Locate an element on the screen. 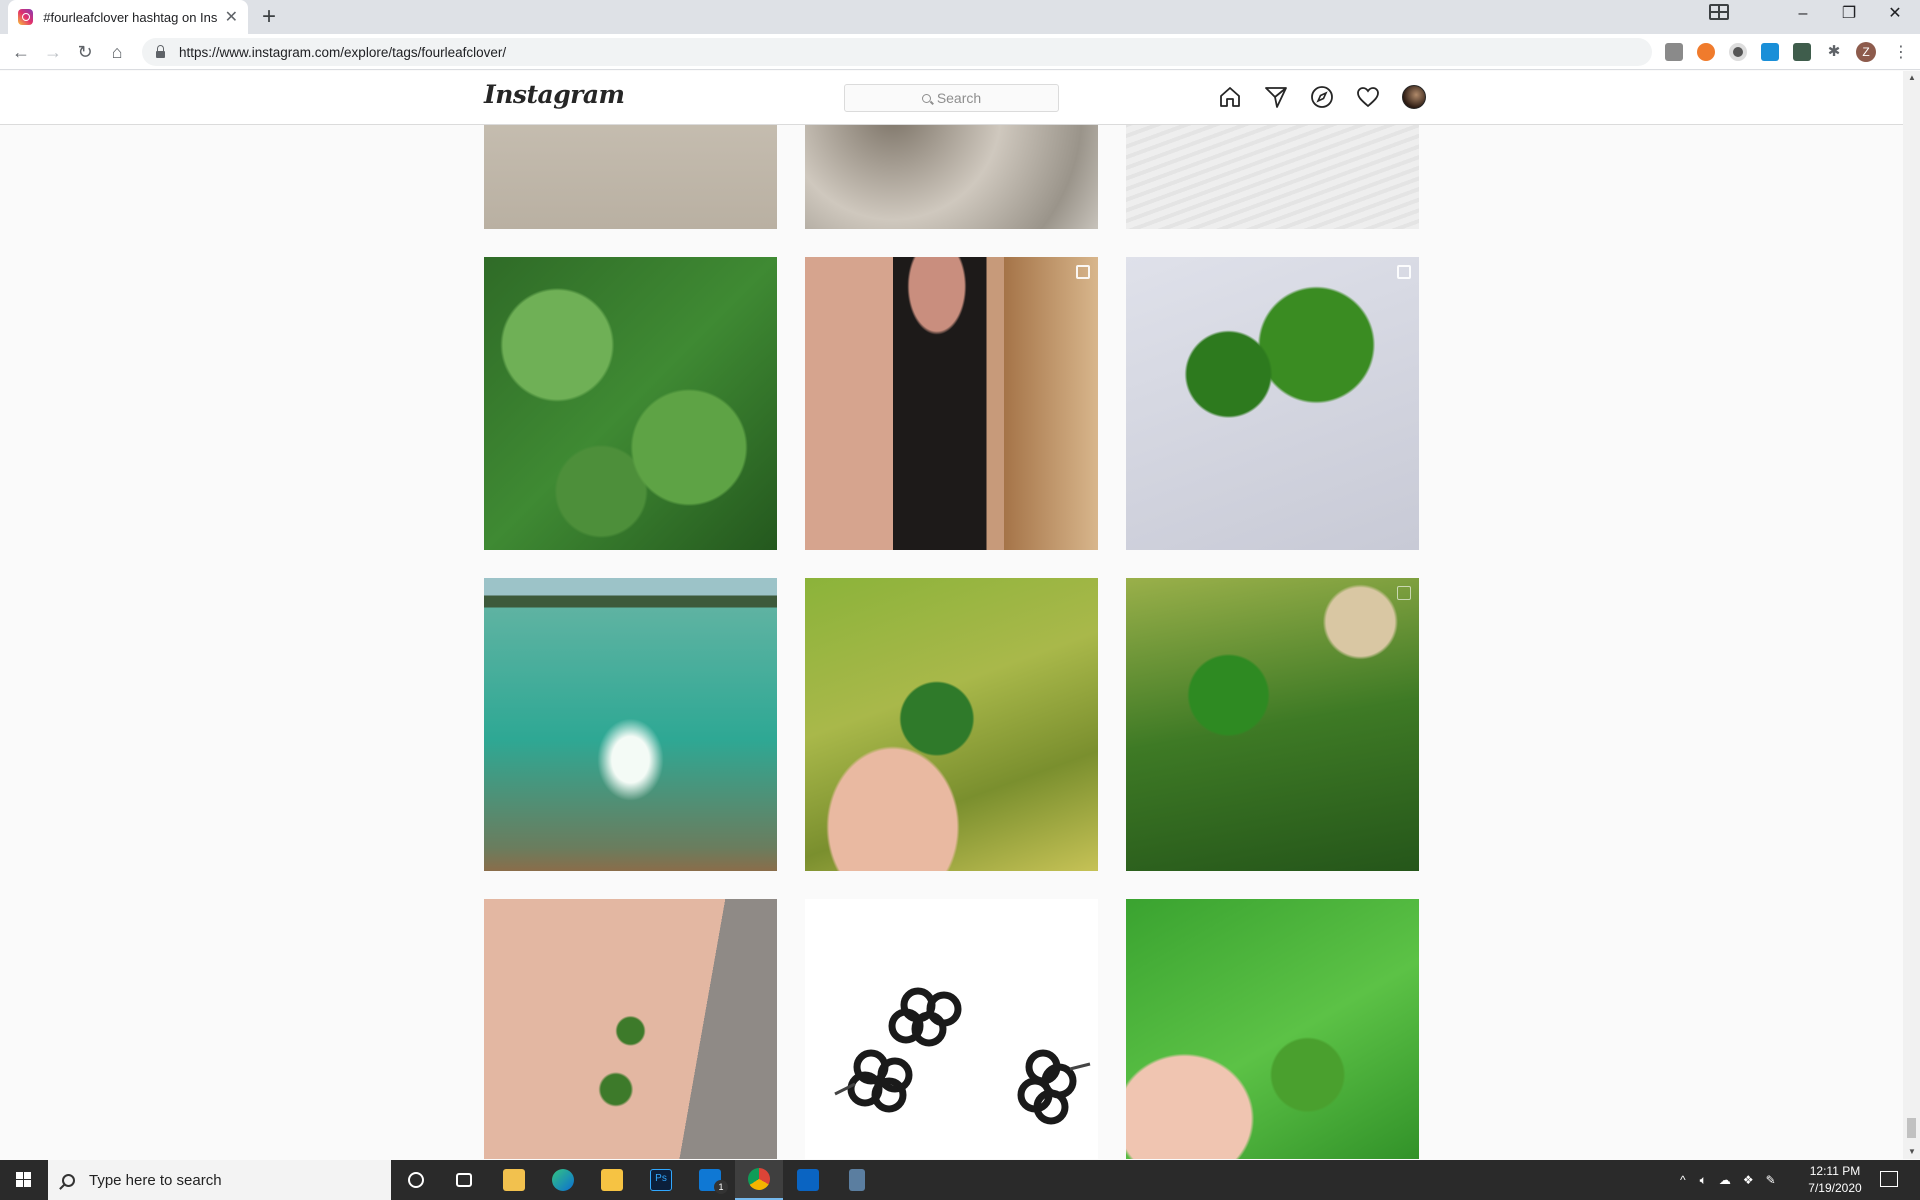 The image size is (1920, 1200). browser-tab: #fourleafclover hashtag on Insta ✕ is located at coordinates (128, 17).